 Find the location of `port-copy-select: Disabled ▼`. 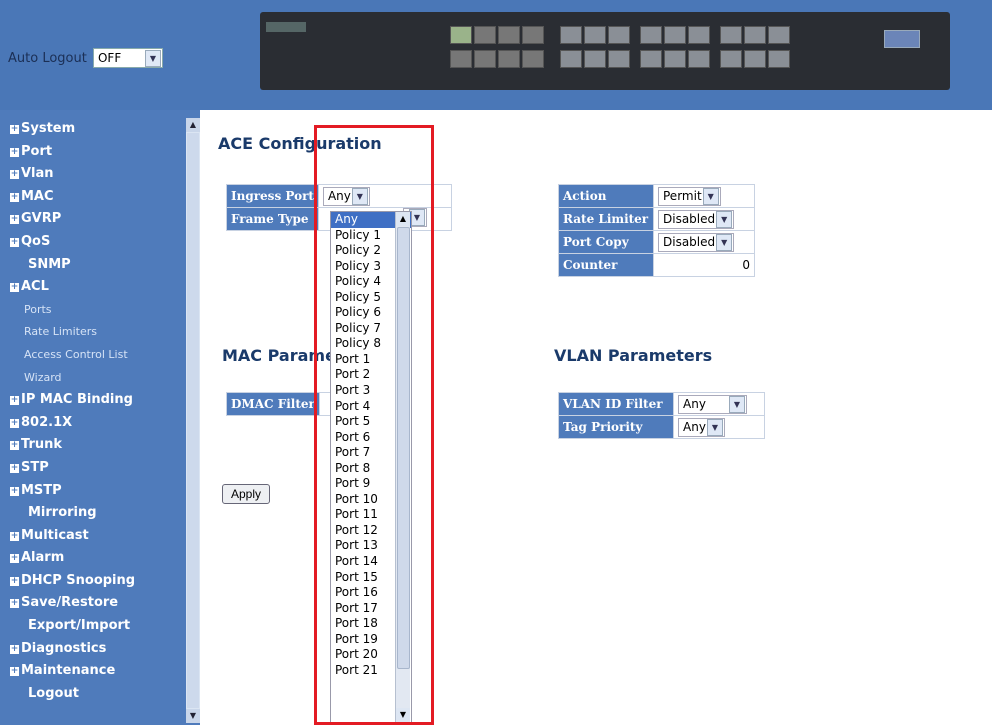

port-copy-select: Disabled ▼ is located at coordinates (696, 242).